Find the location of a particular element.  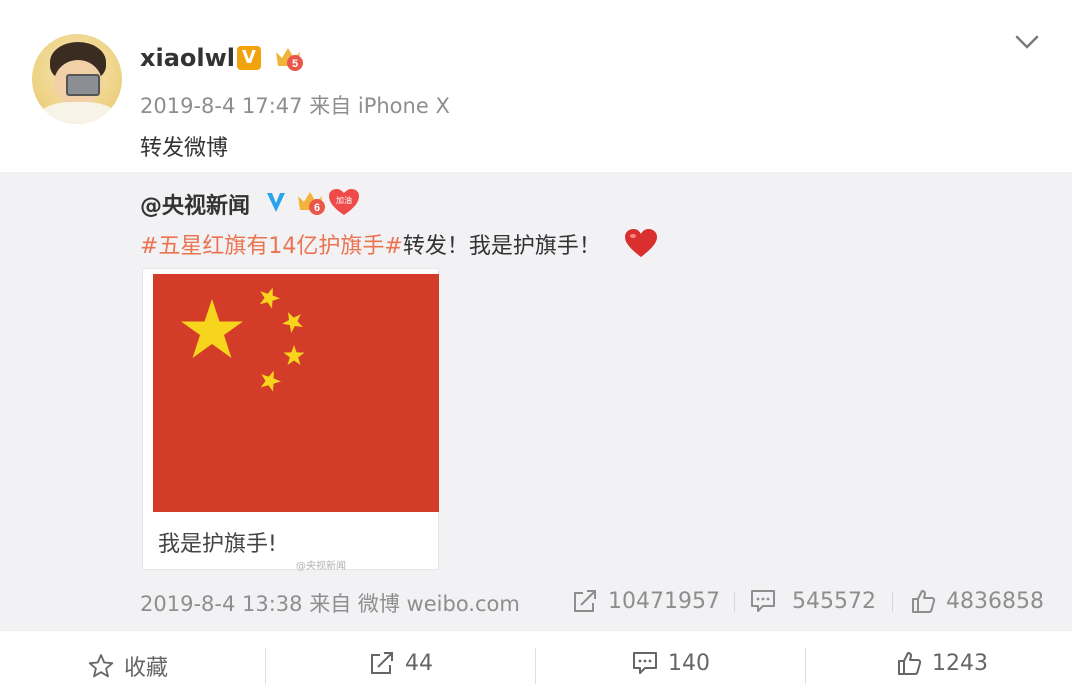

like-button: 1243 is located at coordinates (942, 663).